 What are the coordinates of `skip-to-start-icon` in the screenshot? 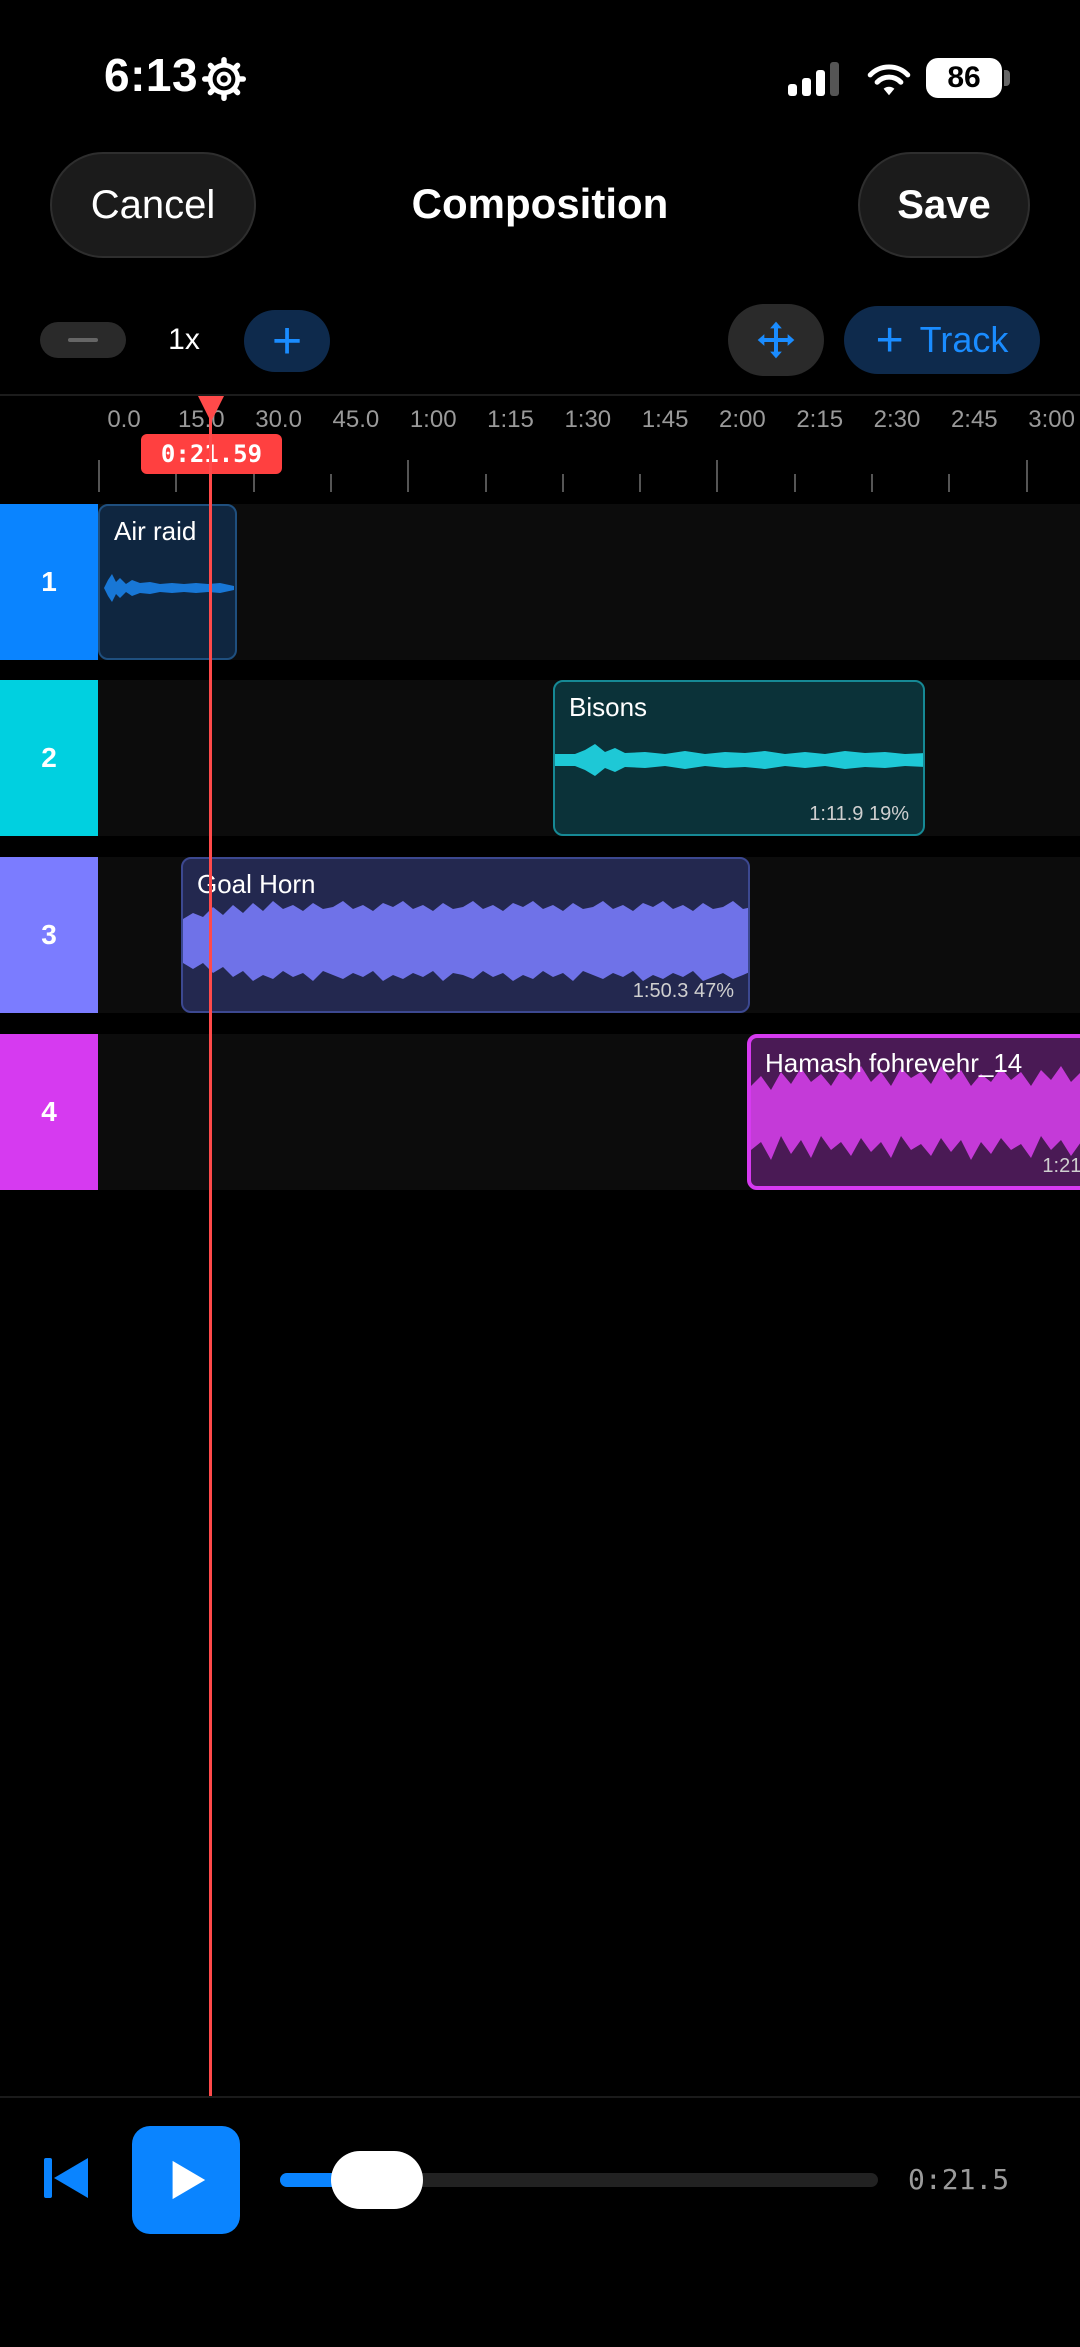 It's located at (66, 2178).